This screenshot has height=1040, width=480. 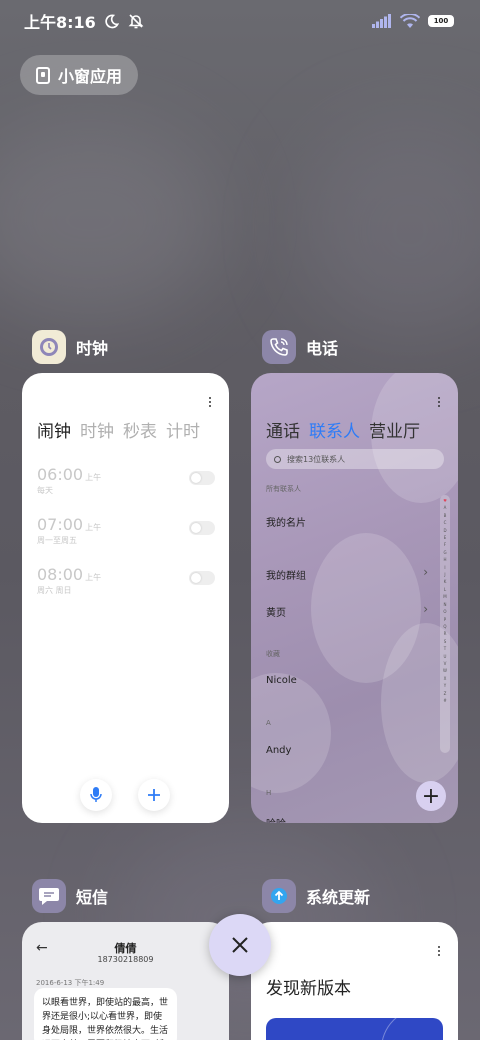 What do you see at coordinates (96, 795) in the screenshot?
I see `voice-alarm-button` at bounding box center [96, 795].